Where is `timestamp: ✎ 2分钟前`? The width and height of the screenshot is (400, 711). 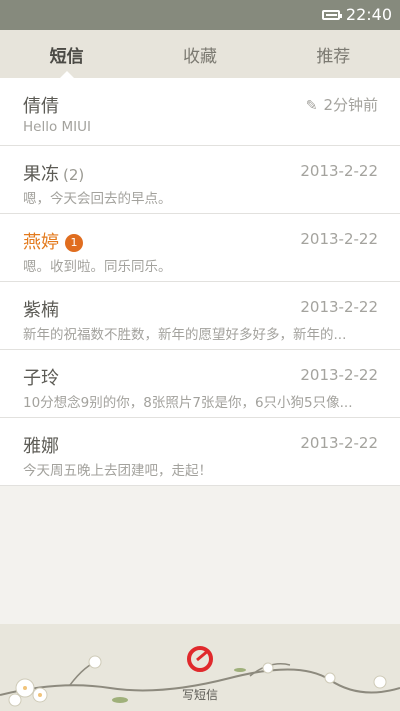 timestamp: ✎ 2分钟前 is located at coordinates (342, 104).